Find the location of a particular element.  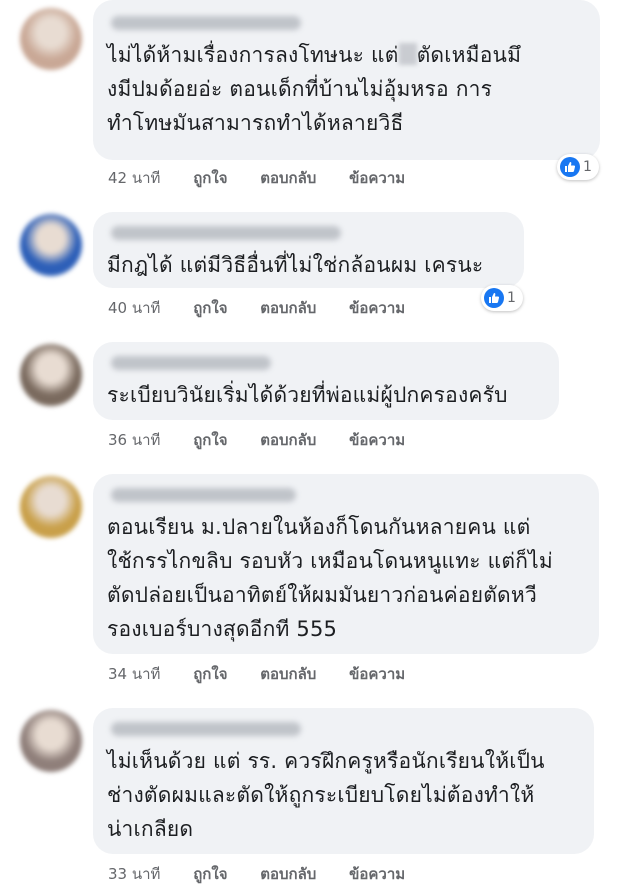

comment-text-line: ทำโทษมันสามารถทำได้หลายวิธี is located at coordinates (255, 123).